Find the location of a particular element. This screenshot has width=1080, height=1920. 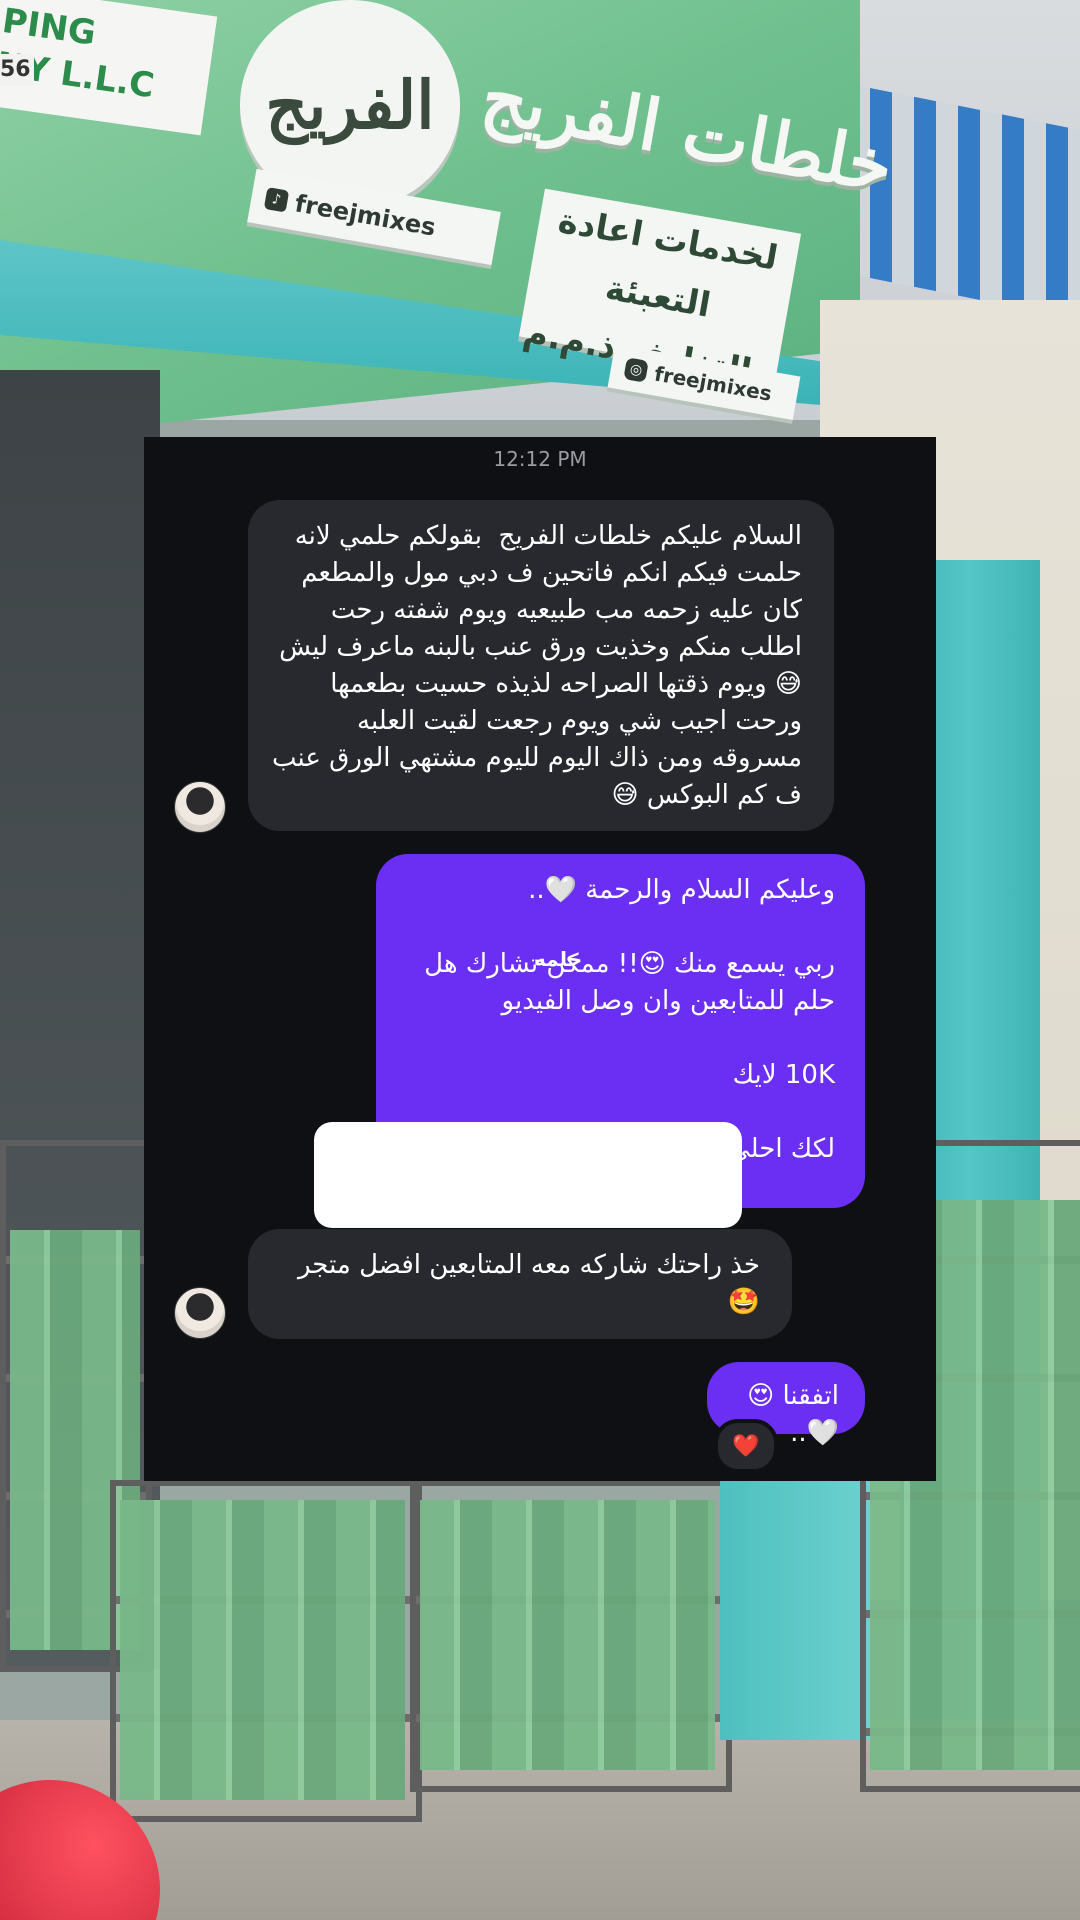

instagram-icon: ◎ is located at coordinates (636, 370).